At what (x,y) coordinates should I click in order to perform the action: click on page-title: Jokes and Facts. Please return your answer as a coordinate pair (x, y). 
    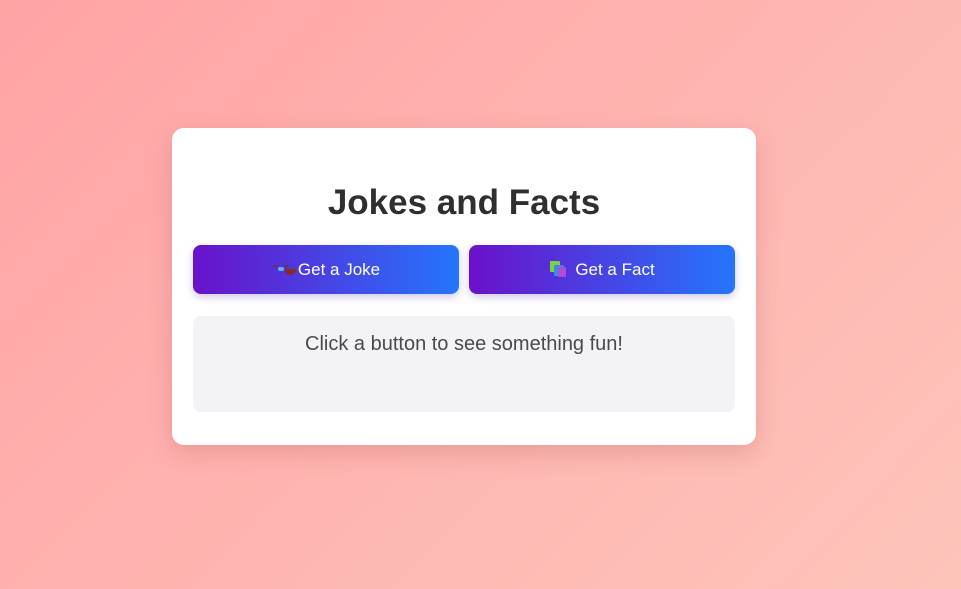
    Looking at the image, I should click on (464, 202).